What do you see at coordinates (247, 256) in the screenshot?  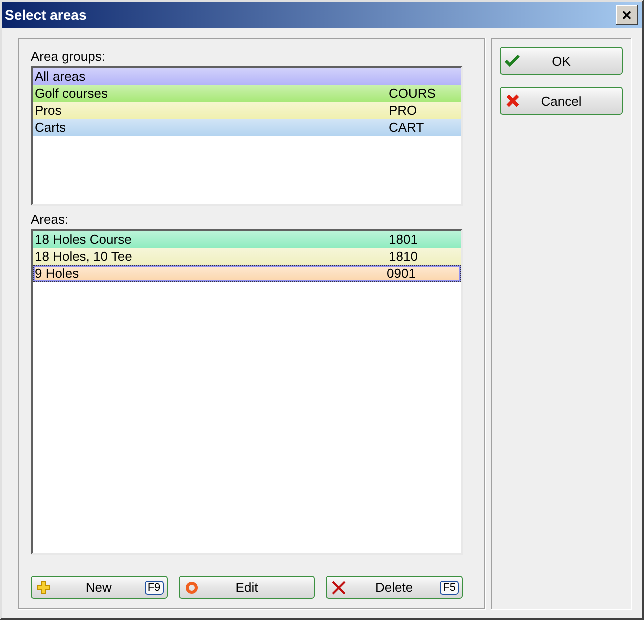 I see `list-row: 18 Holes, 10 Tee 1810` at bounding box center [247, 256].